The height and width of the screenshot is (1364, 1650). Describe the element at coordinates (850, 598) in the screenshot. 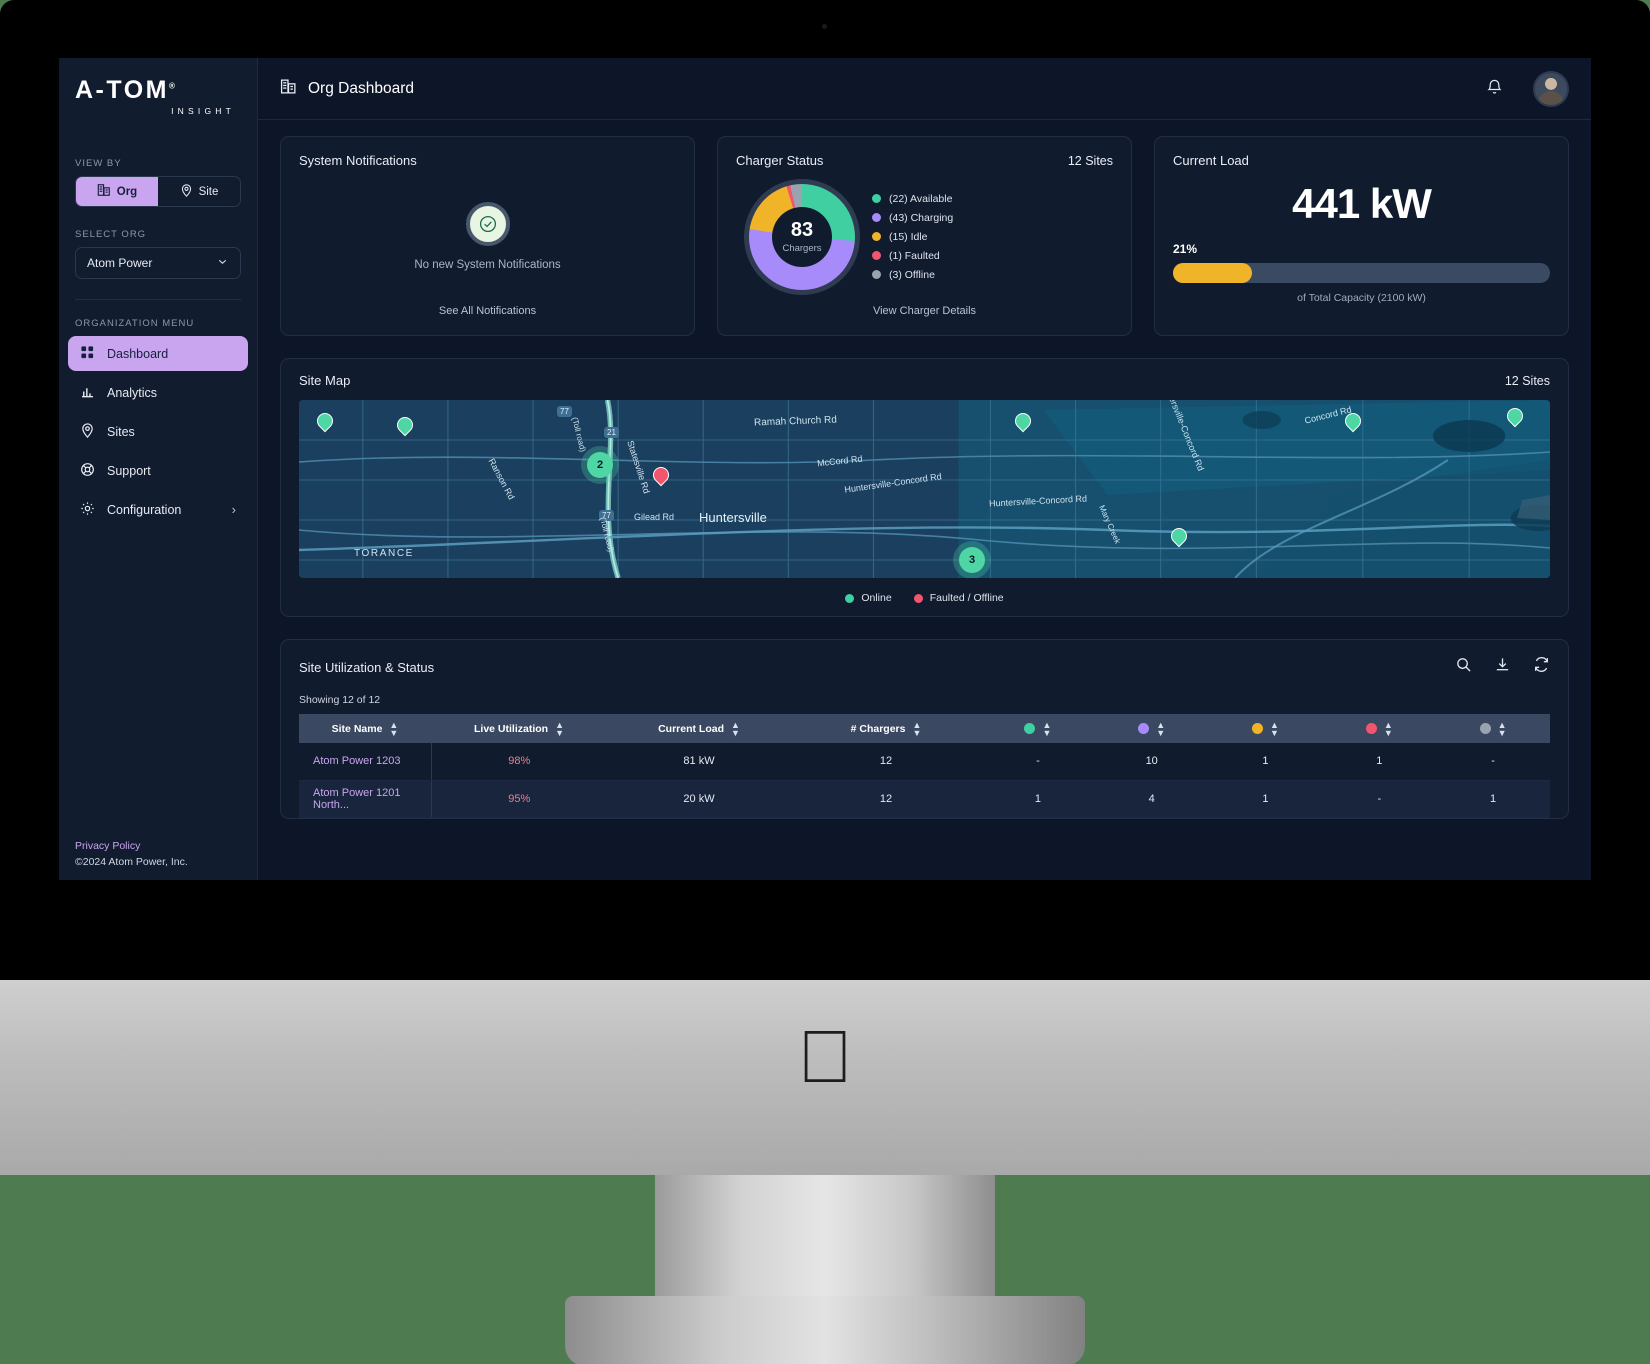

I see `map-legend-dot-online` at that location.